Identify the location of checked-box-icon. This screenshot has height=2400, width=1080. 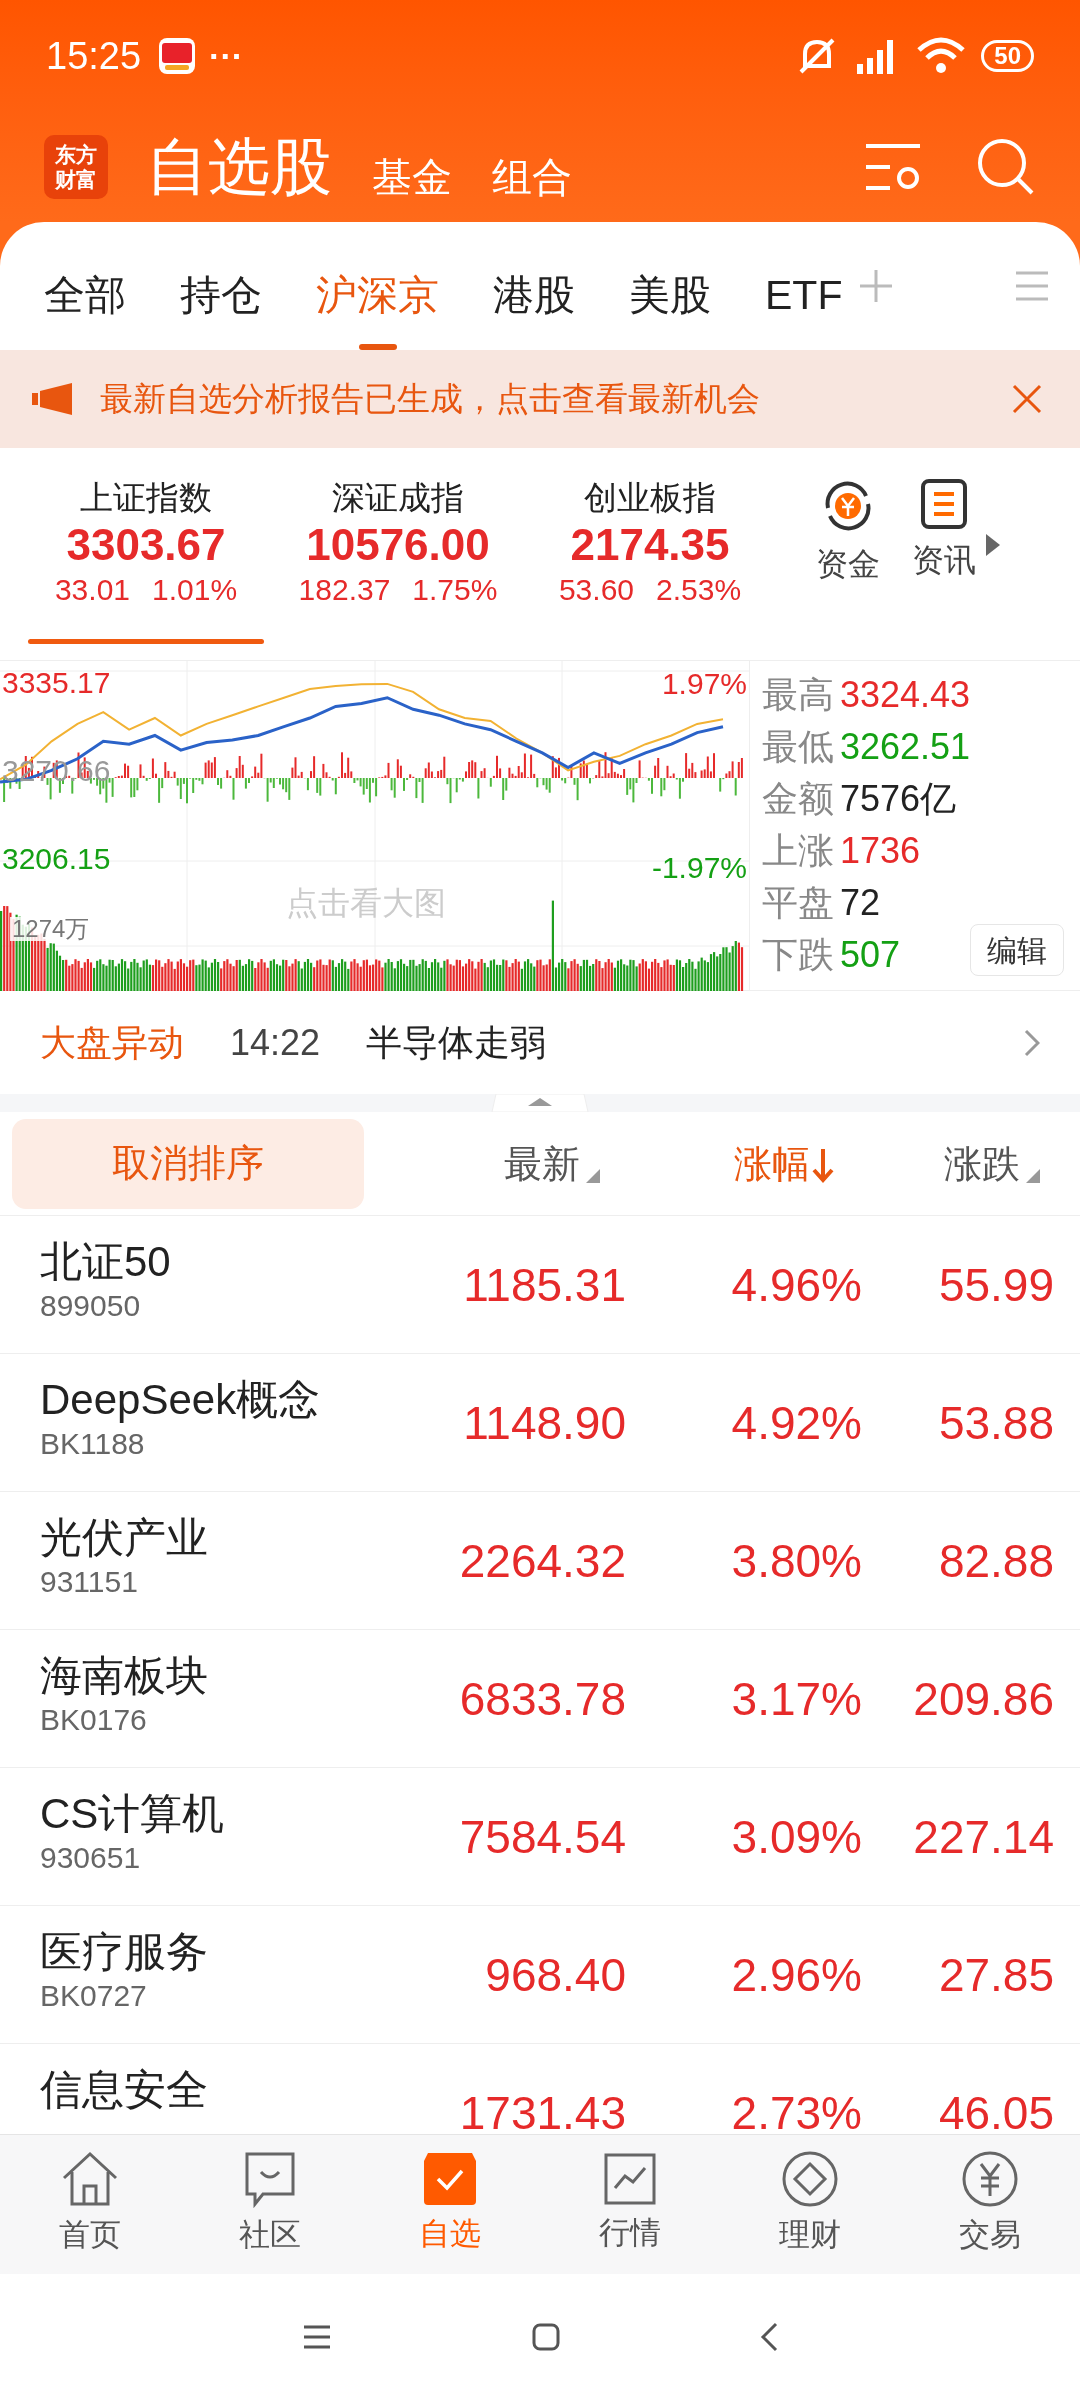
(450, 2179).